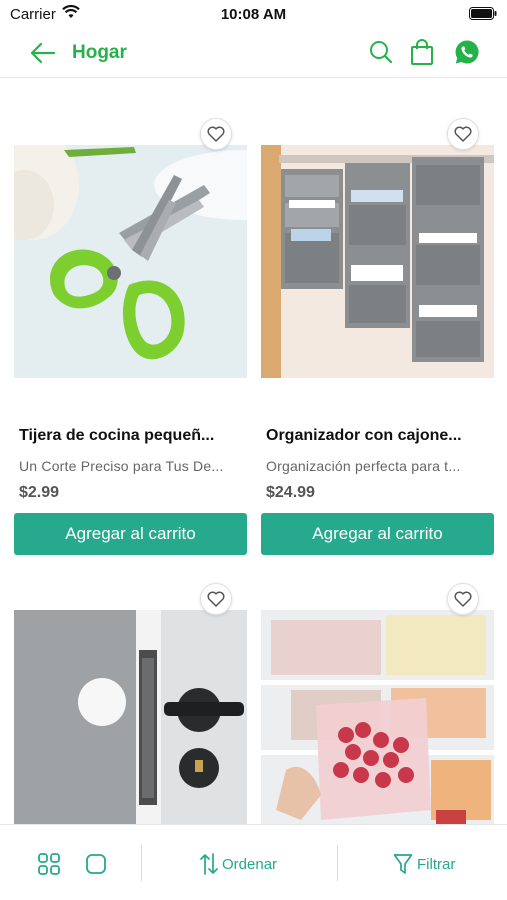 This screenshot has width=507, height=900. Describe the element at coordinates (377, 717) in the screenshot. I see `product-image-fridge-bags` at that location.